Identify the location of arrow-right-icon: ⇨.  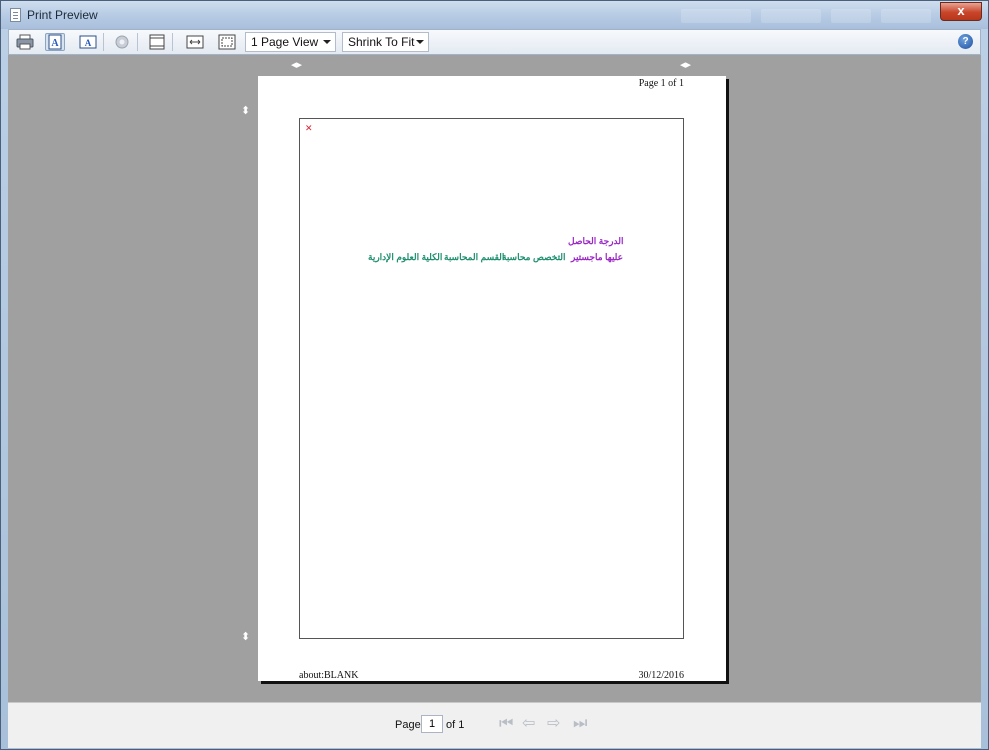
(554, 723).